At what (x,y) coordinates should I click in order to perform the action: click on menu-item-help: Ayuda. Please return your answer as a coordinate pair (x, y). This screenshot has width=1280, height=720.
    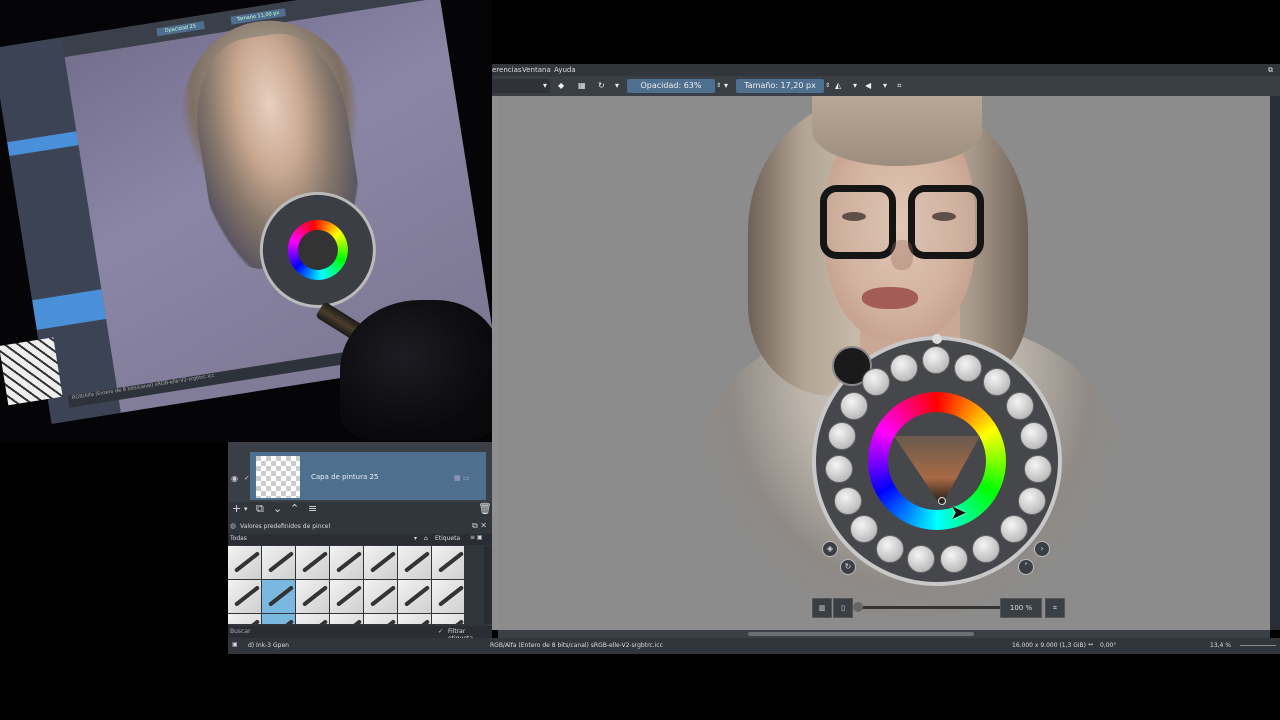
    Looking at the image, I should click on (565, 70).